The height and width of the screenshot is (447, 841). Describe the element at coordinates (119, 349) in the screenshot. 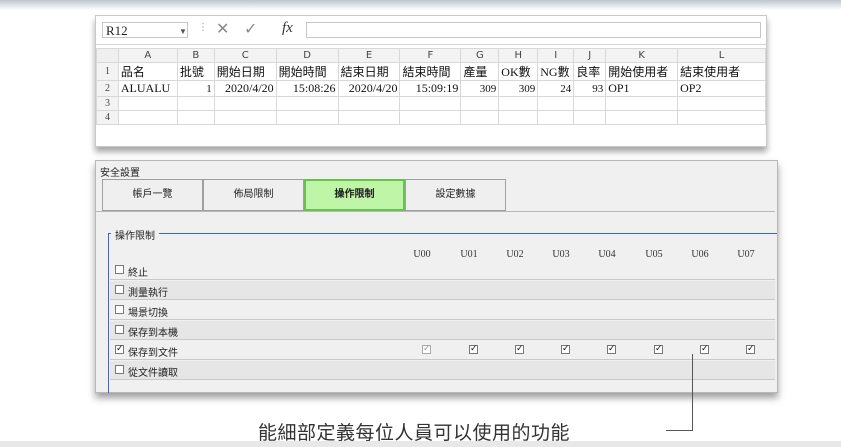

I see `permission-checkbox: ✓` at that location.